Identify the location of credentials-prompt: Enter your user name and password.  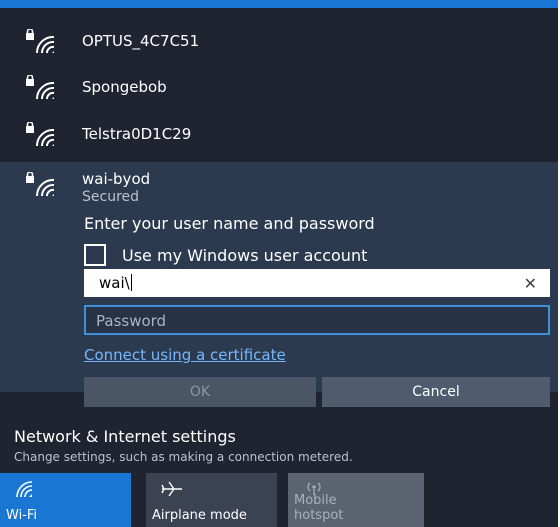
(229, 223).